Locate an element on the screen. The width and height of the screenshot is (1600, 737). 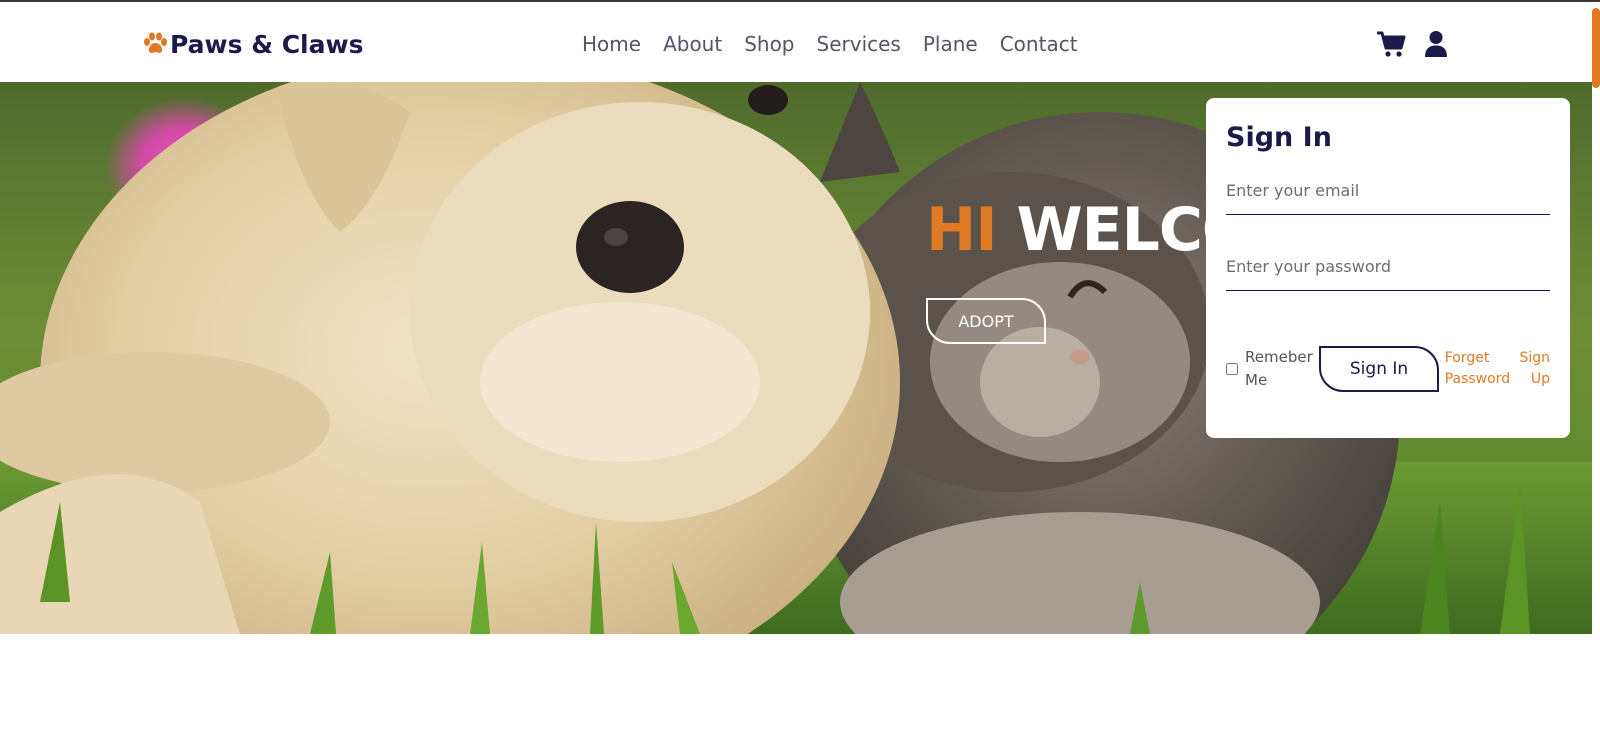
logo: Paws & Claws is located at coordinates (252, 44).